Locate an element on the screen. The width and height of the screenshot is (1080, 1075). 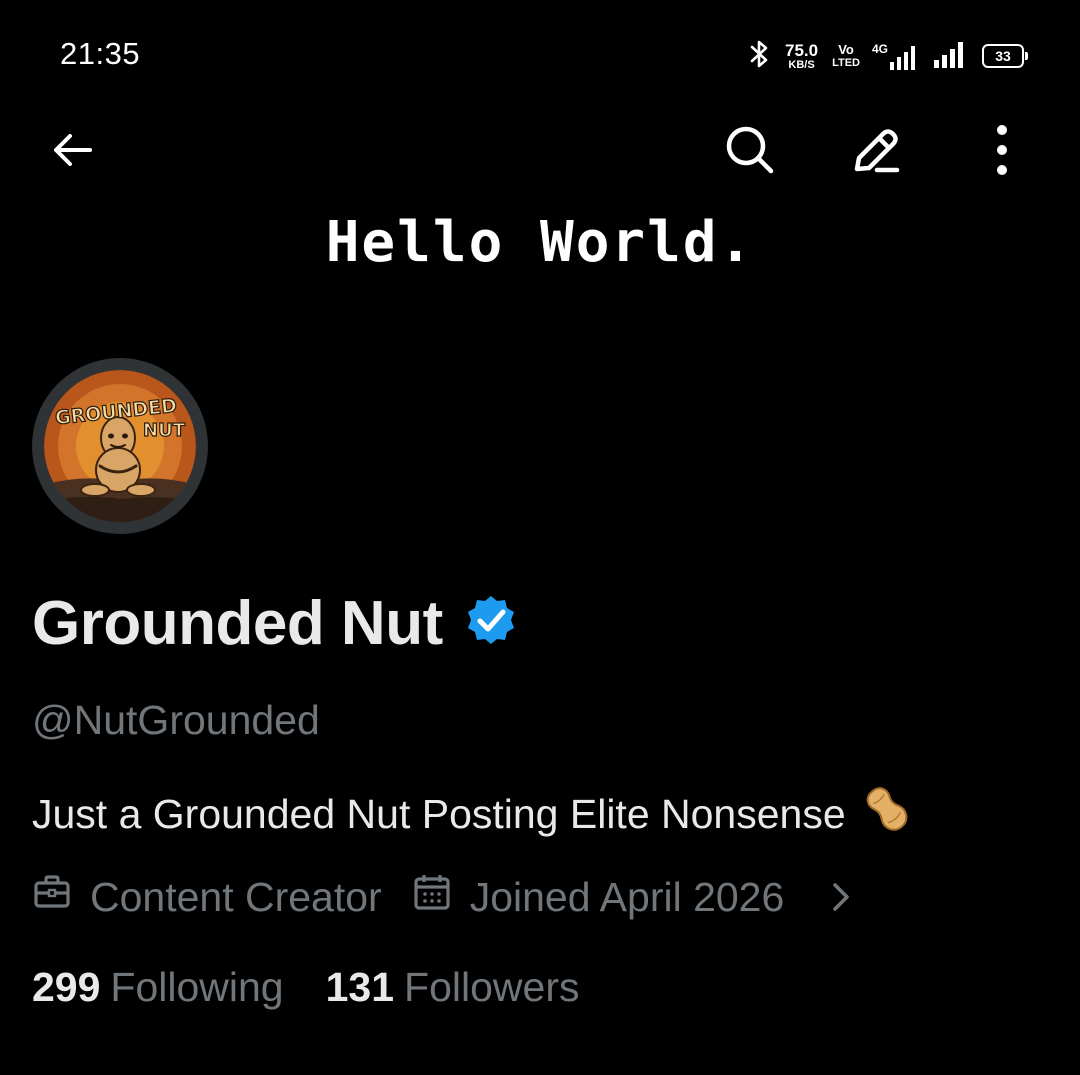
followers-stat: 131 Followers is located at coordinates (453, 987).